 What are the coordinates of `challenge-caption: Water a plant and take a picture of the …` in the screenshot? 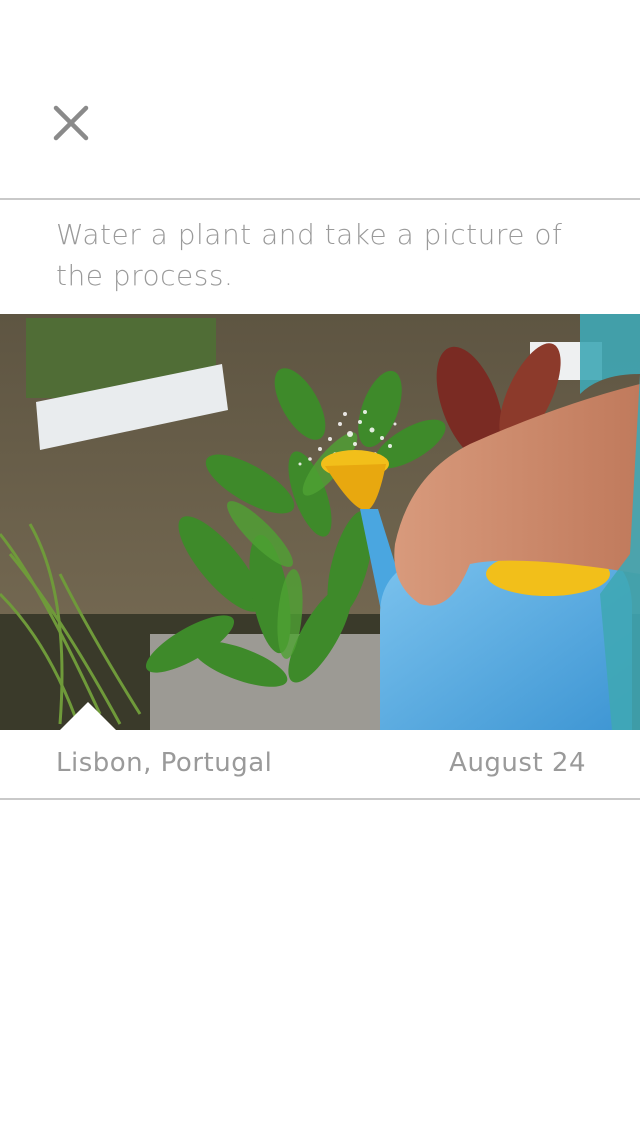 It's located at (309, 255).